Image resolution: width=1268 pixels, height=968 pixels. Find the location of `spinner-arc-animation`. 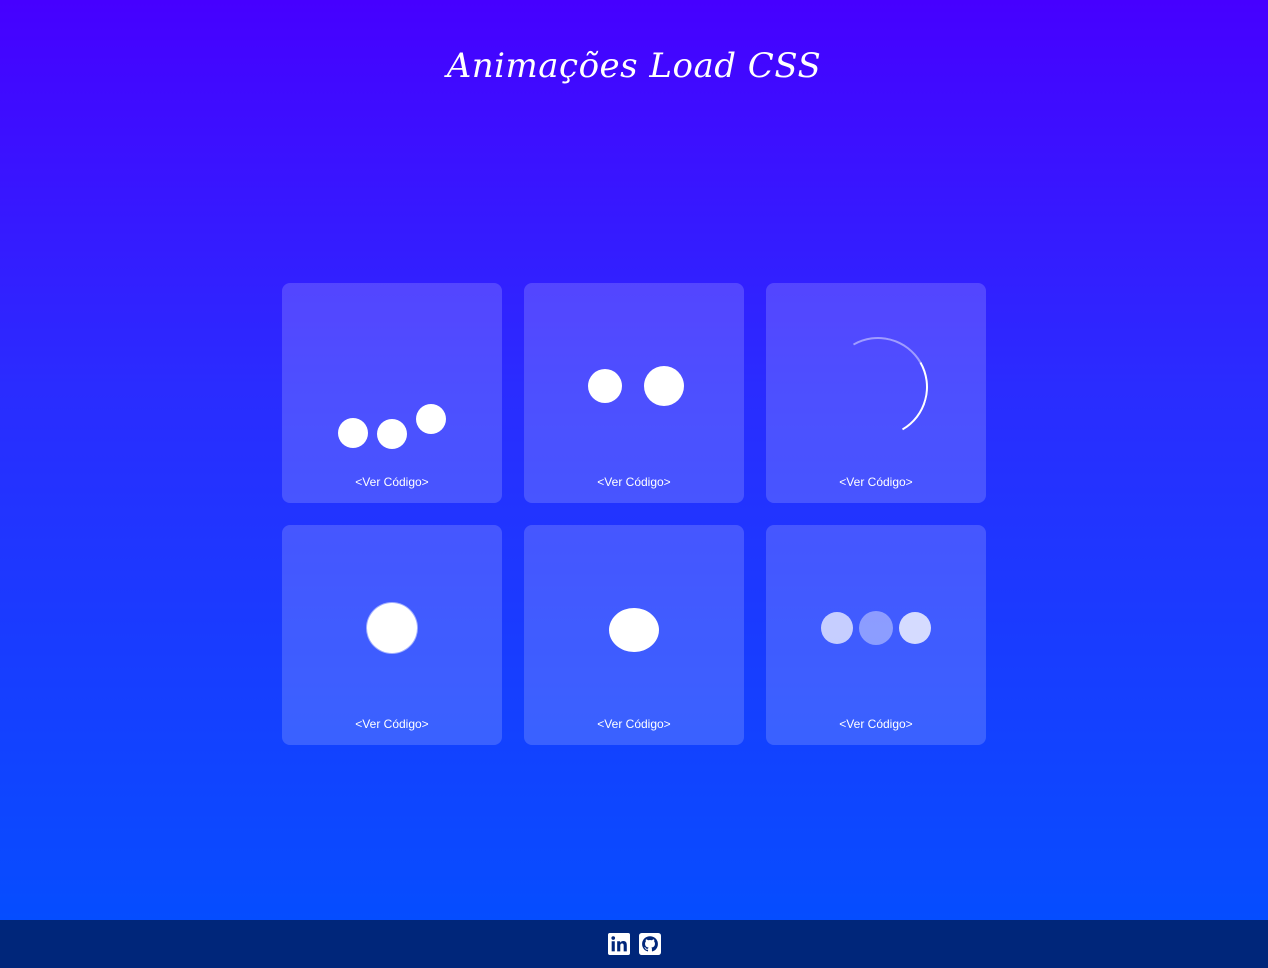

spinner-arc-animation is located at coordinates (876, 393).